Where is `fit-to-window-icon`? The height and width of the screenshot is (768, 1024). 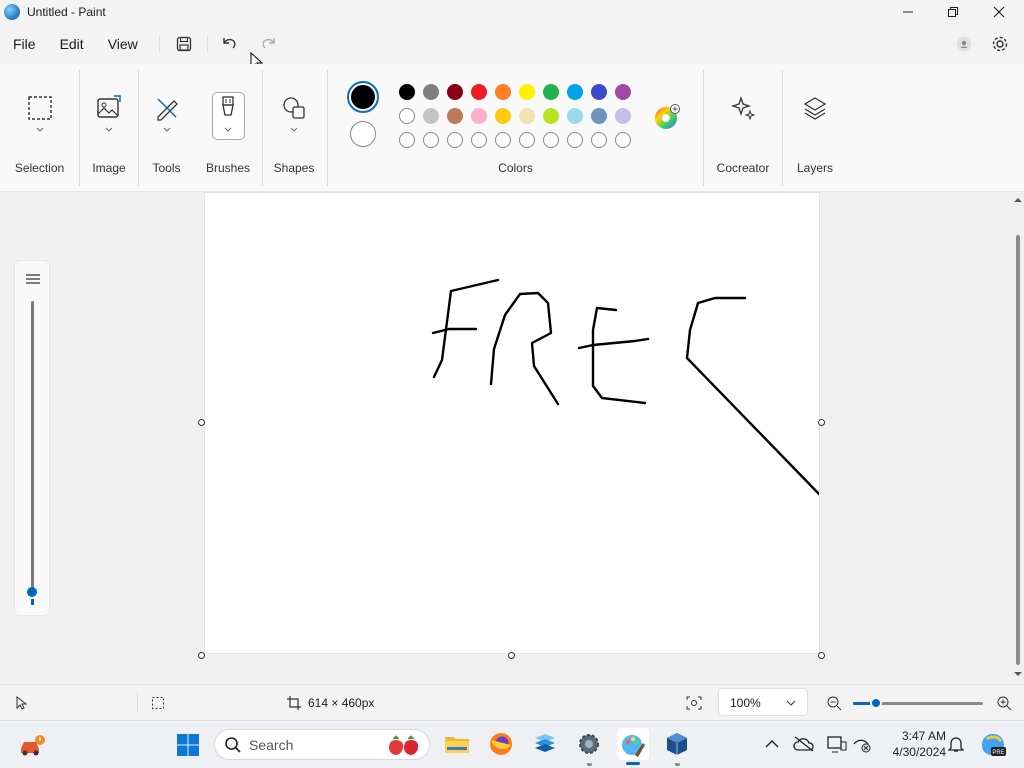
fit-to-window-icon is located at coordinates (694, 703).